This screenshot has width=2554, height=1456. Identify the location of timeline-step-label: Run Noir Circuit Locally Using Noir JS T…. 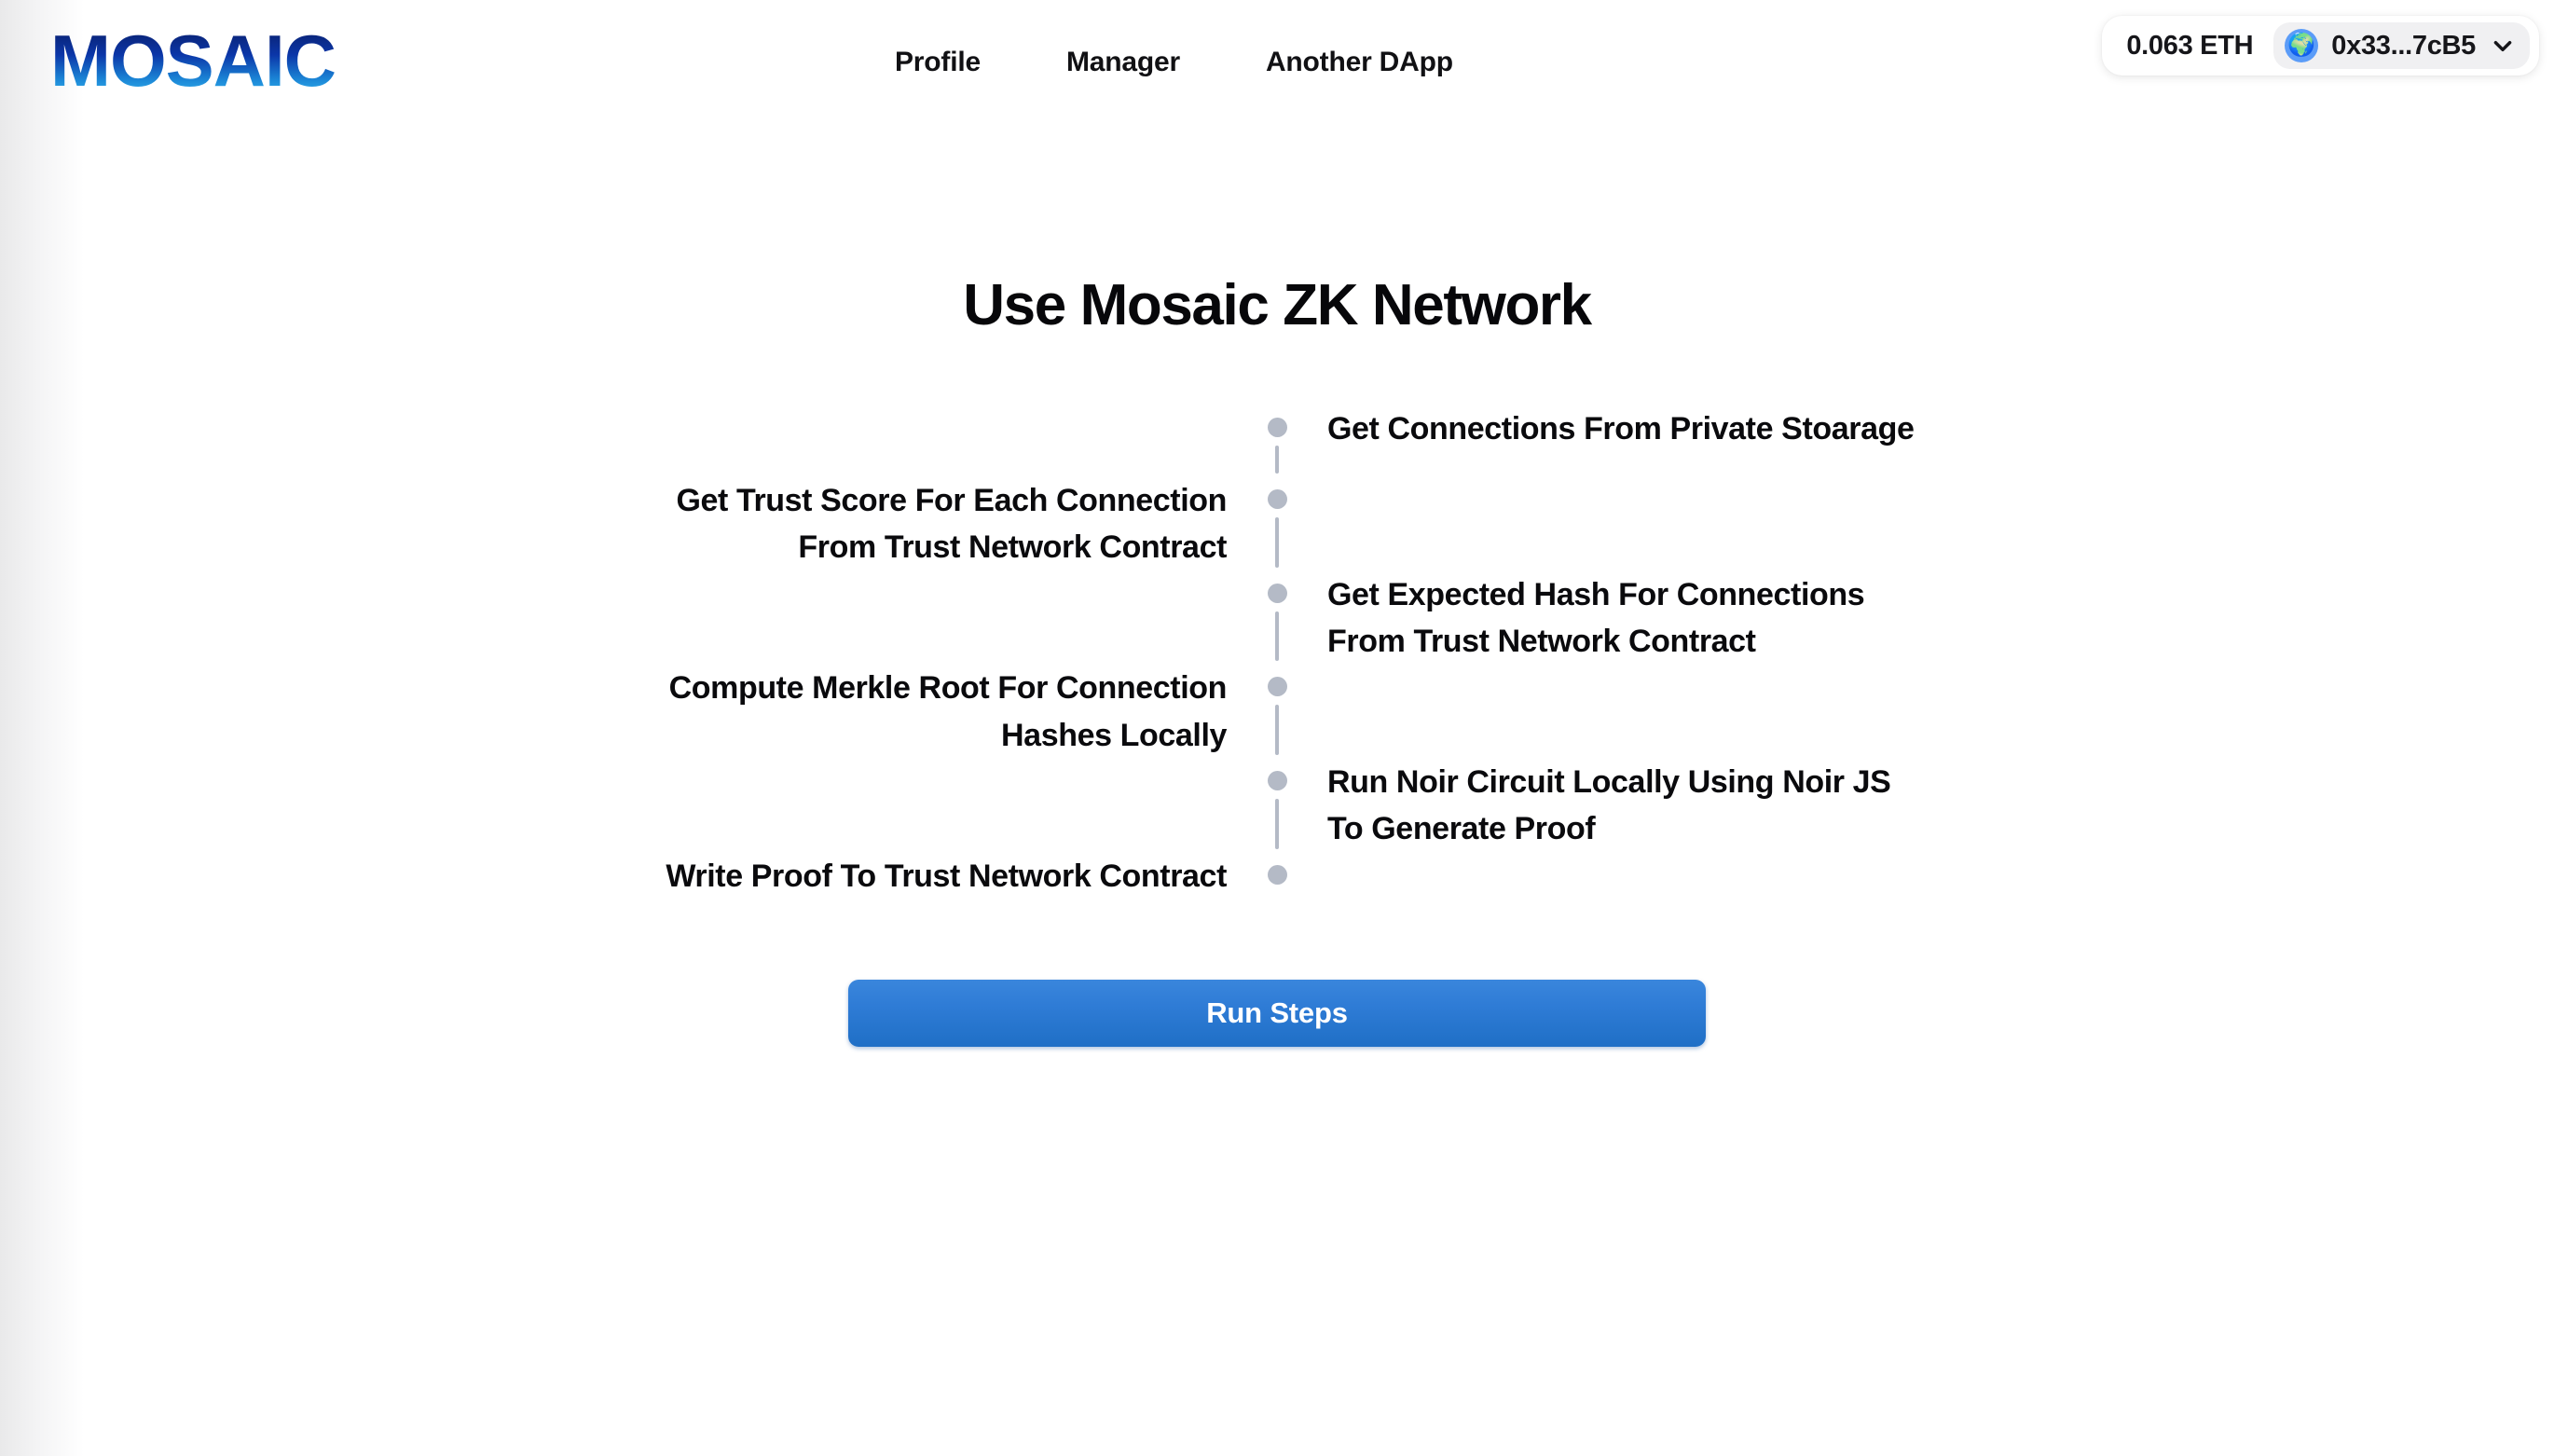
(1609, 805).